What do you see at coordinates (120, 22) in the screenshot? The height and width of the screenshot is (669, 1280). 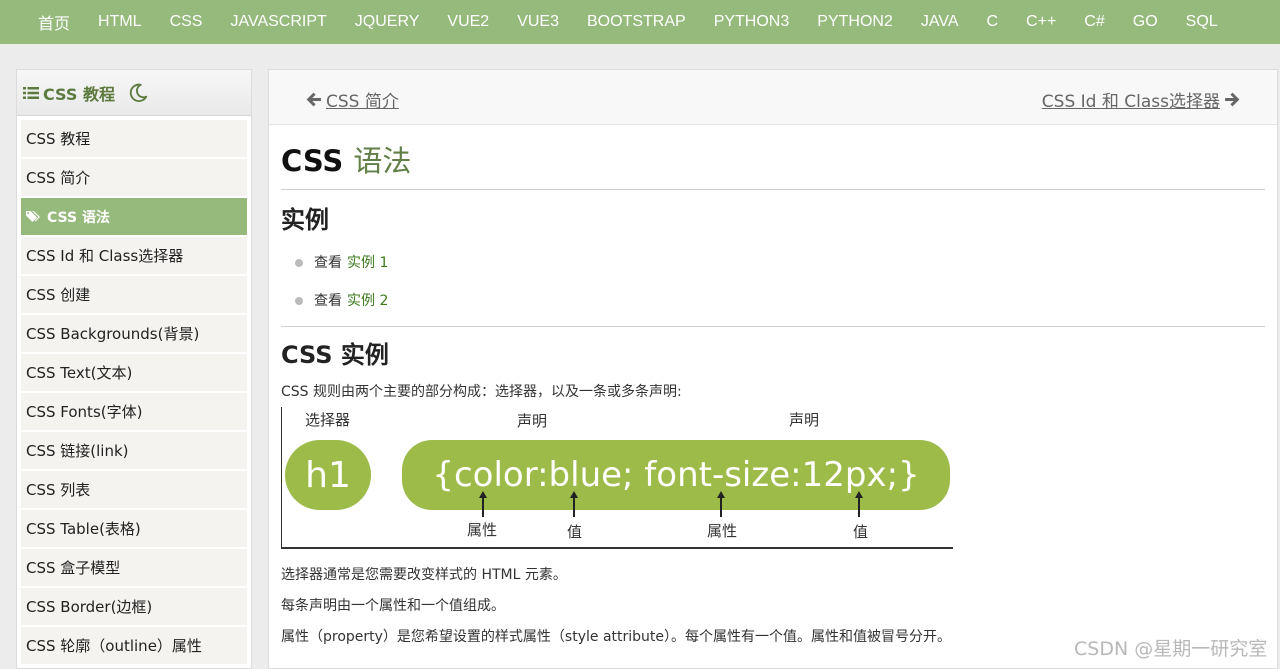 I see `nav-html: HTML` at bounding box center [120, 22].